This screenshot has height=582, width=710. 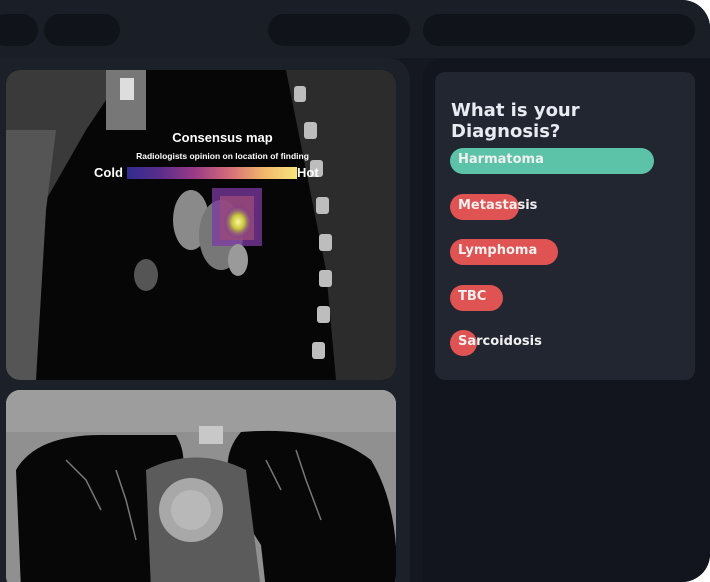 I want to click on diagnosis-question: What is your Diagnosis?, so click(x=515, y=121).